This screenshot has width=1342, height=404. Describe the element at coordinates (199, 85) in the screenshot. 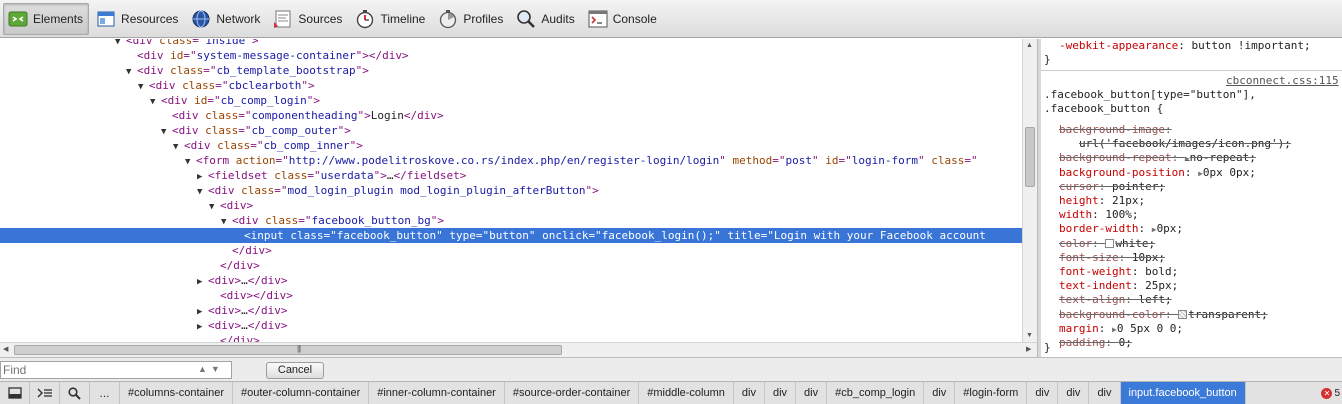

I see `attr-name: class` at that location.